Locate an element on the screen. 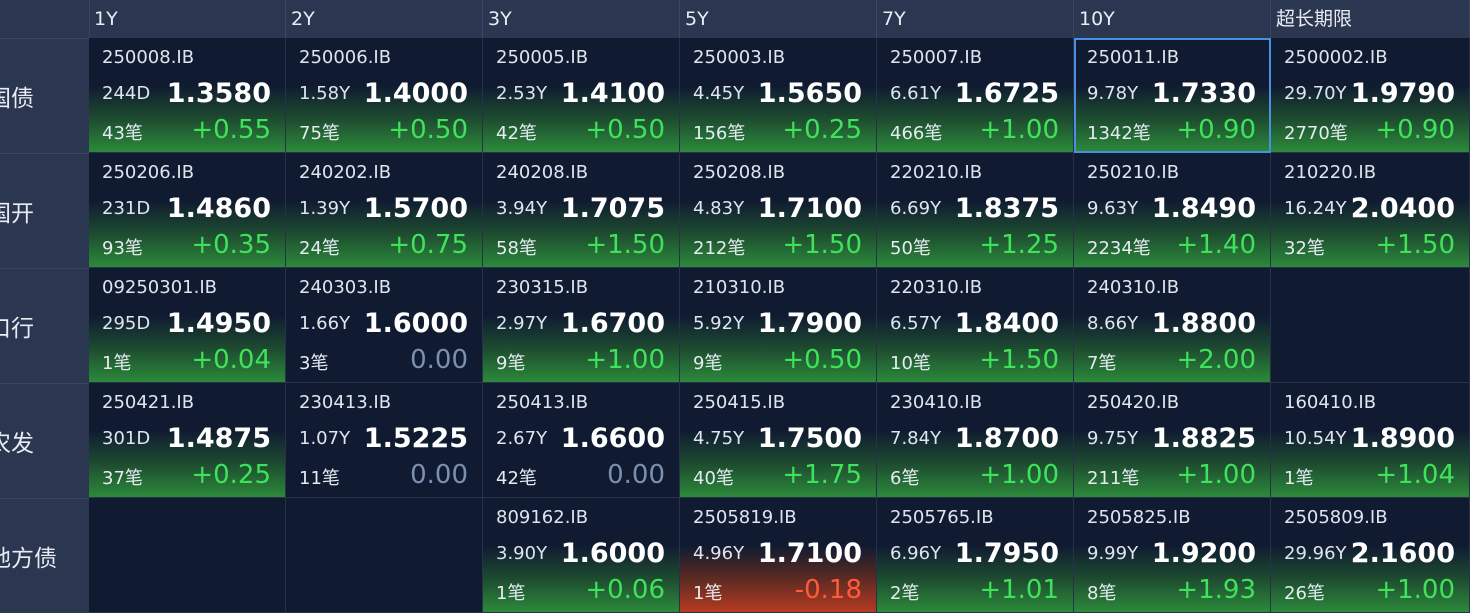  quote-cell: 250011.IB 9.78Y 1.7330 1342笔 +0.90 is located at coordinates (1172, 95).